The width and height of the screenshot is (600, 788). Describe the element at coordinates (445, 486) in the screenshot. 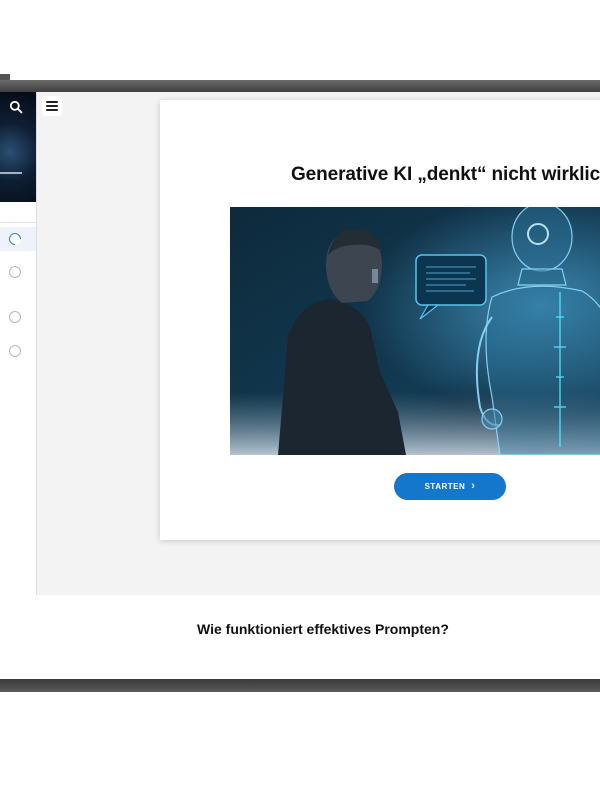

I see `start-button-label: STARTEN` at that location.